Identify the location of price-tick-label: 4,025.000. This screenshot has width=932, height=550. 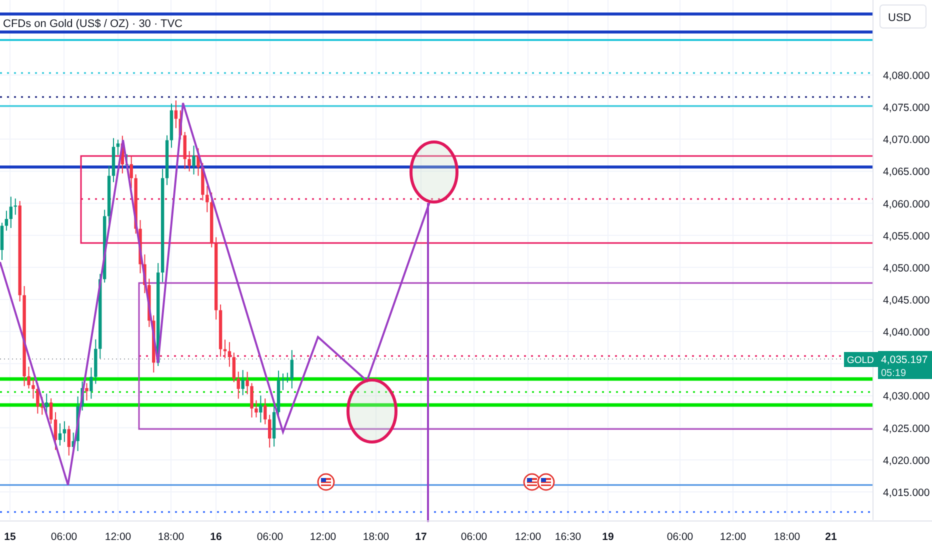
(906, 428).